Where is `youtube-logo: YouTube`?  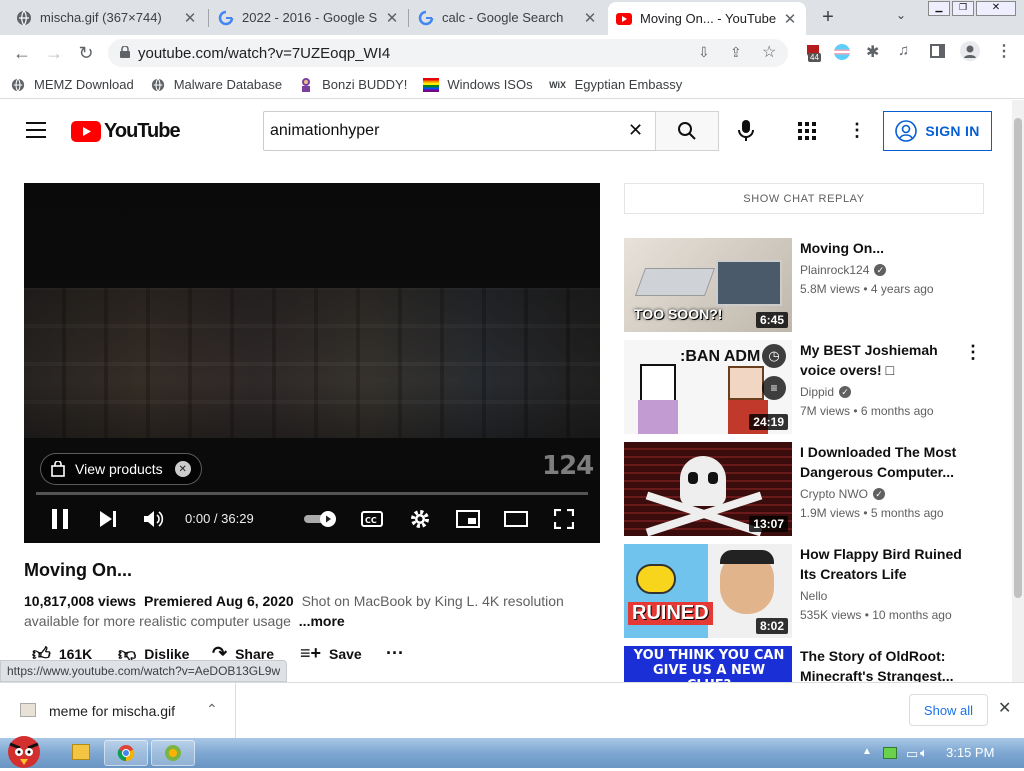 youtube-logo: YouTube is located at coordinates (126, 131).